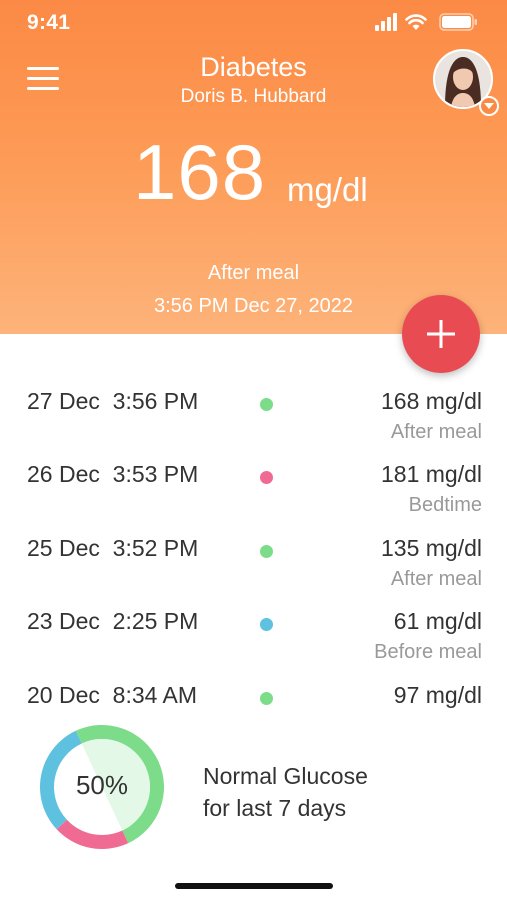 The image size is (507, 900). I want to click on reading-row: 25 Dec 3:52 PM 135 mg/dl After meal, so click(253, 566).